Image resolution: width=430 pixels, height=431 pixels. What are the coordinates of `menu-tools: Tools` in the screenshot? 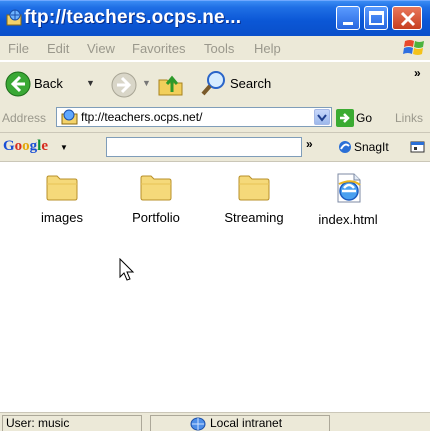 It's located at (219, 48).